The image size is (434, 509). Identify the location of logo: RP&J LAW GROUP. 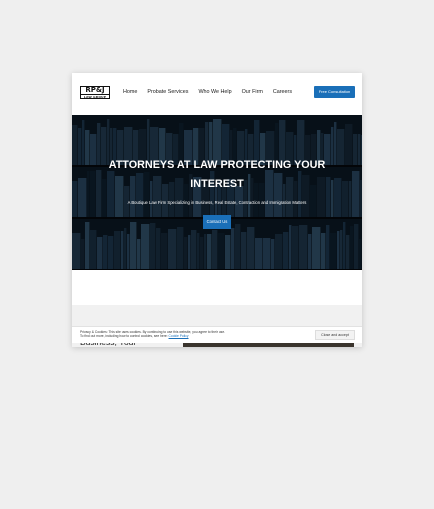
(95, 92).